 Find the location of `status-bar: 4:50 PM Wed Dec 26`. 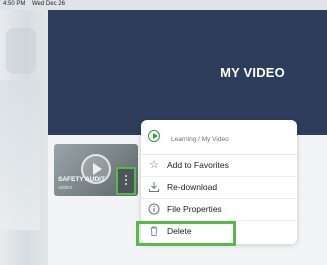

status-bar: 4:50 PM Wed Dec 26 is located at coordinates (163, 5).